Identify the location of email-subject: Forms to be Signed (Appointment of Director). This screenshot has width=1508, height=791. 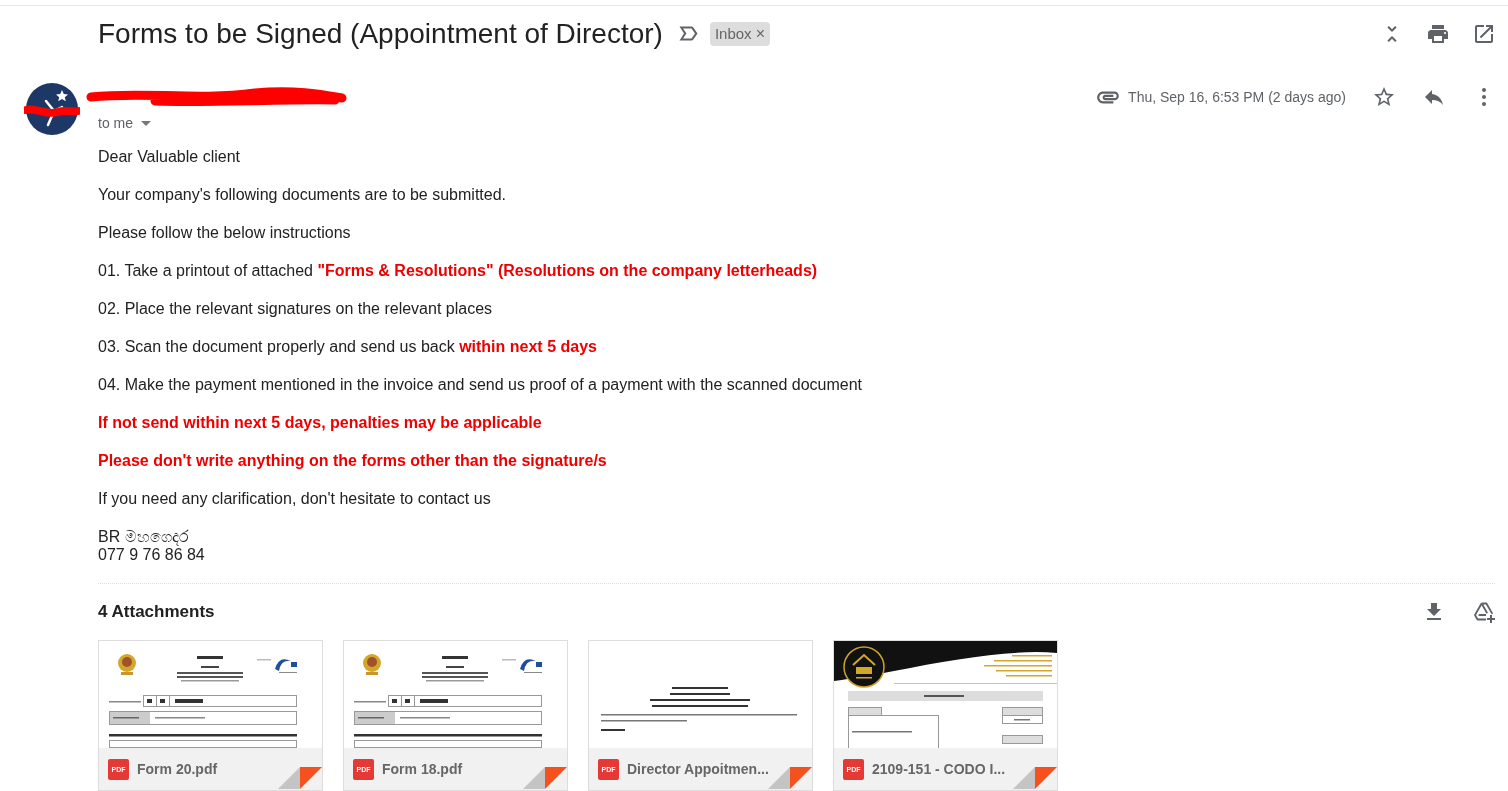
(380, 33).